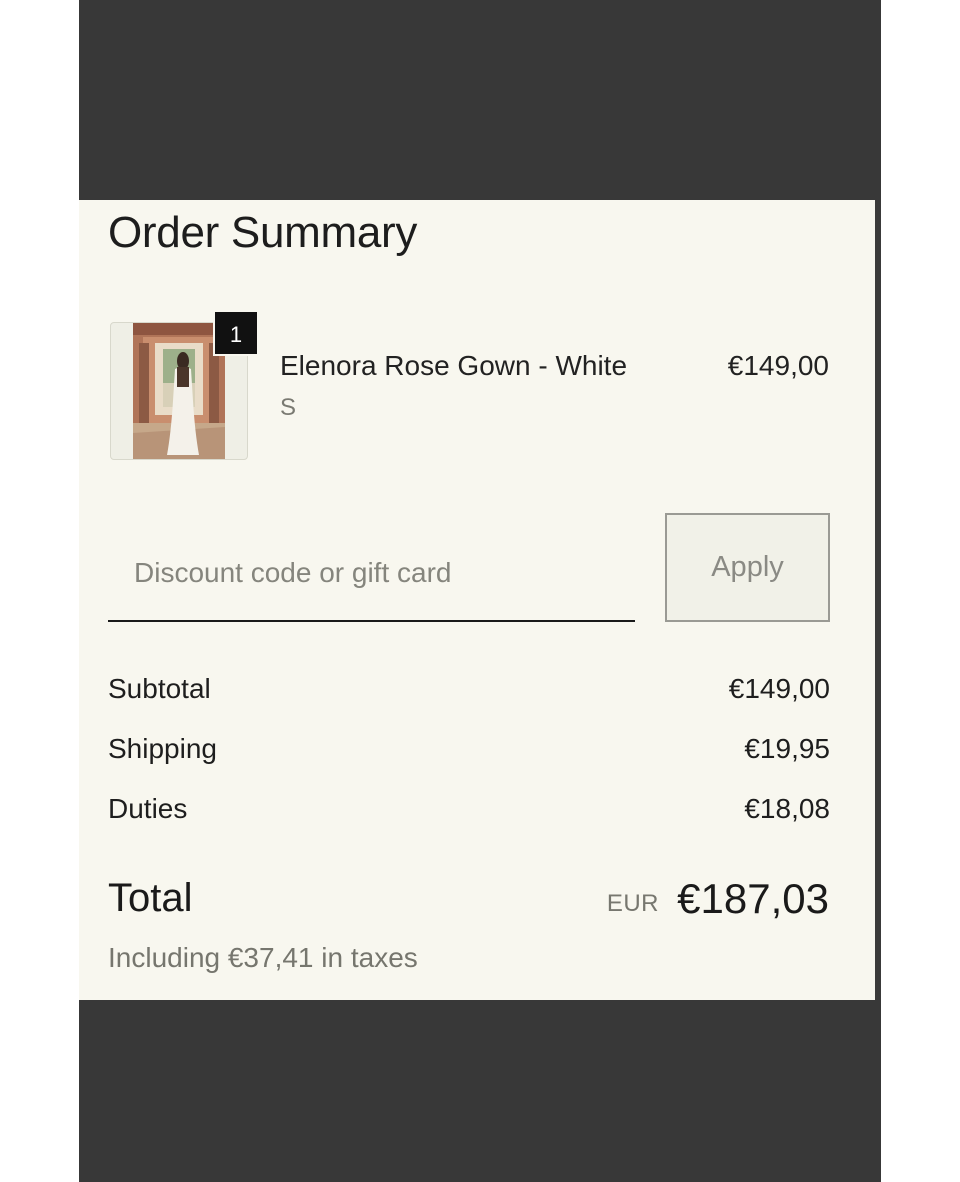 The width and height of the screenshot is (960, 1182). Describe the element at coordinates (779, 688) in the screenshot. I see `subtotal-value: €149,00` at that location.